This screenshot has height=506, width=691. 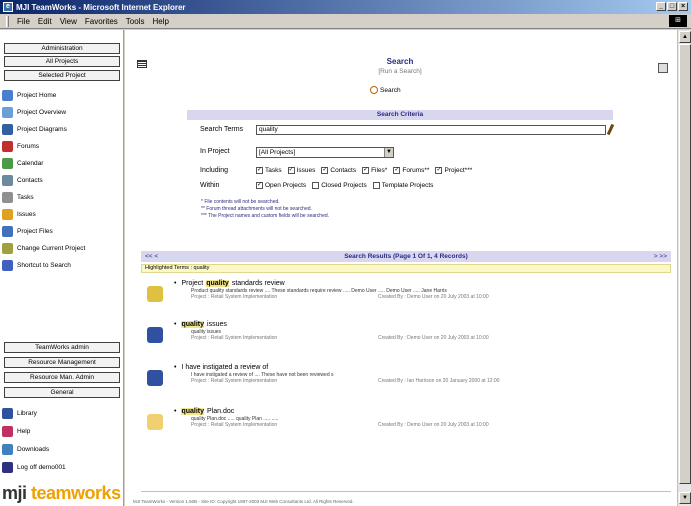 I want to click on search-icon, so click(x=374, y=90).